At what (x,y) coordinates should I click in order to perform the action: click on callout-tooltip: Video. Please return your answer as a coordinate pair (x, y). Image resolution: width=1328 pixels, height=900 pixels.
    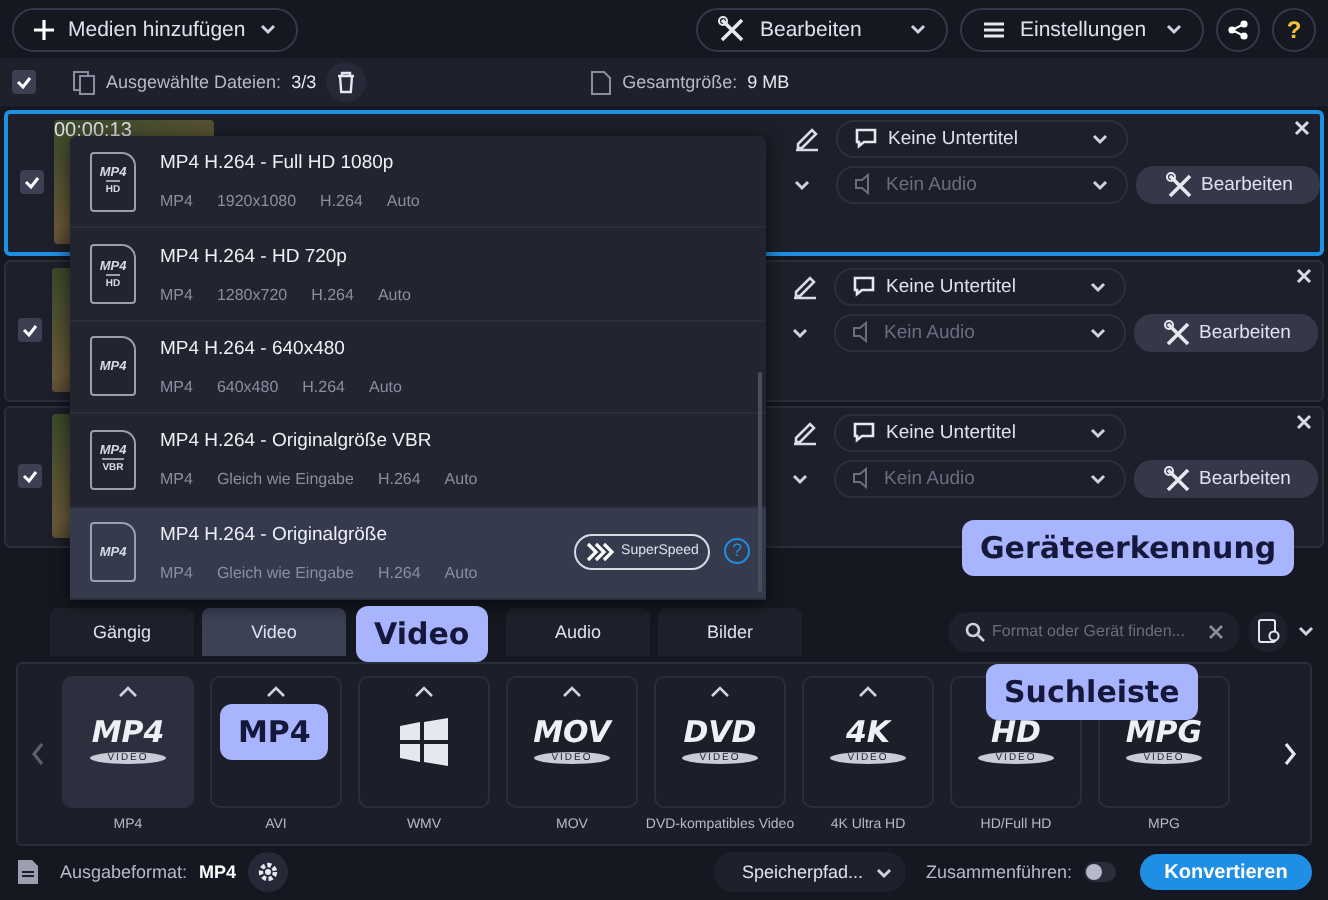
    Looking at the image, I should click on (422, 634).